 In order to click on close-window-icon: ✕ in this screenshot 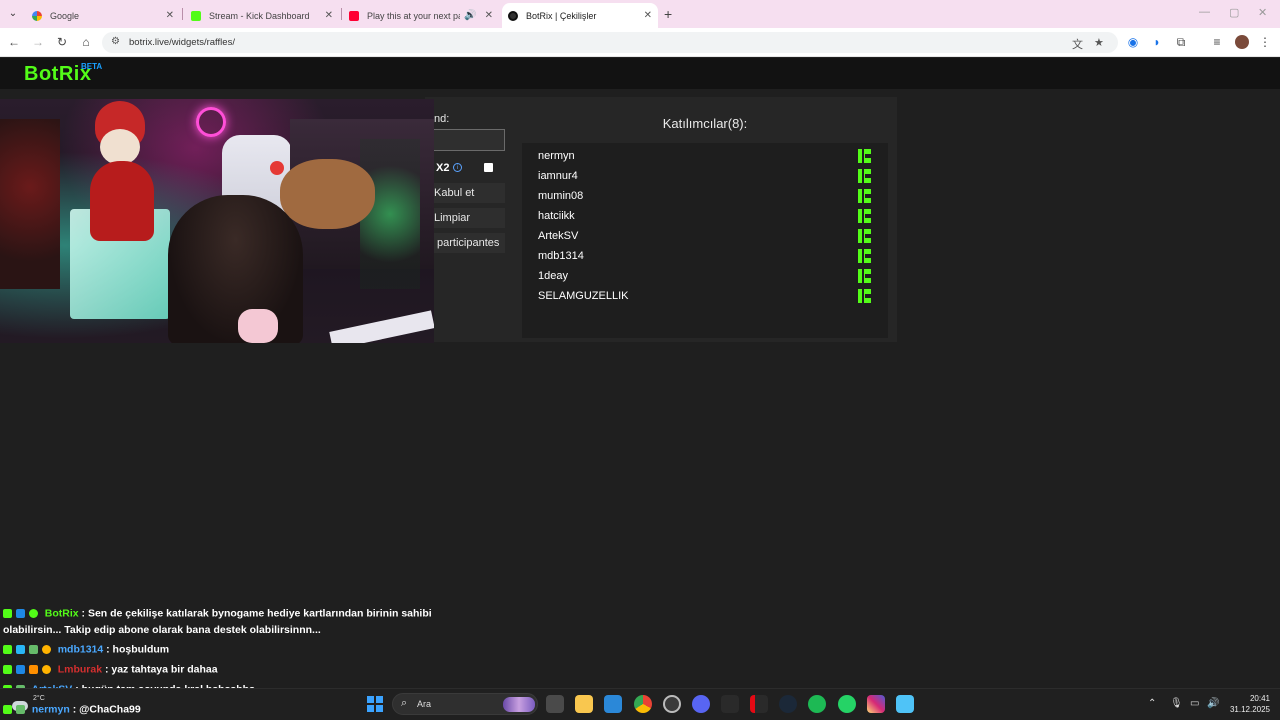, I will do `click(1262, 12)`.